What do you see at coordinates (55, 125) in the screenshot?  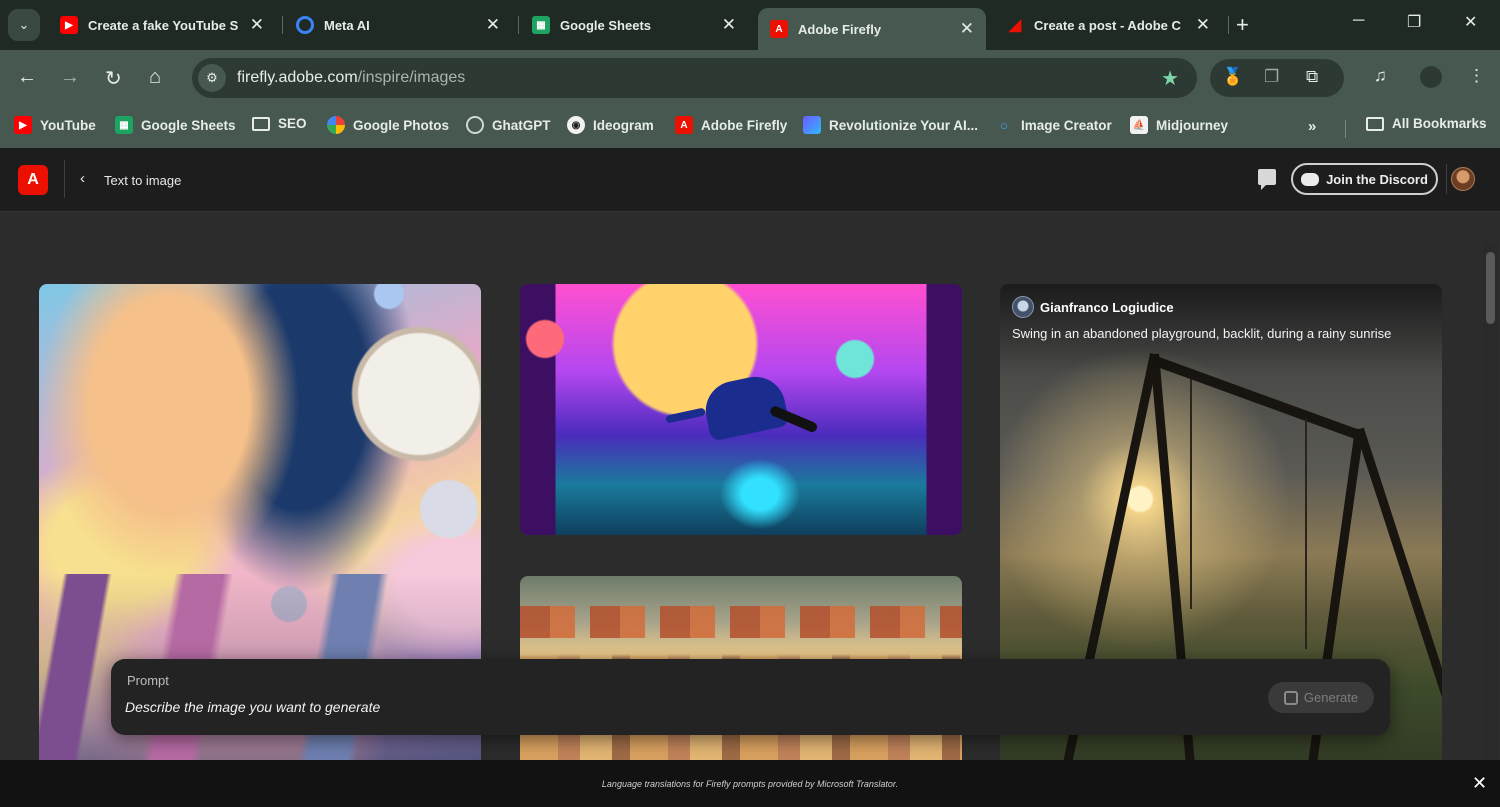 I see `bookmark-youtube: ▶ YouTube` at bounding box center [55, 125].